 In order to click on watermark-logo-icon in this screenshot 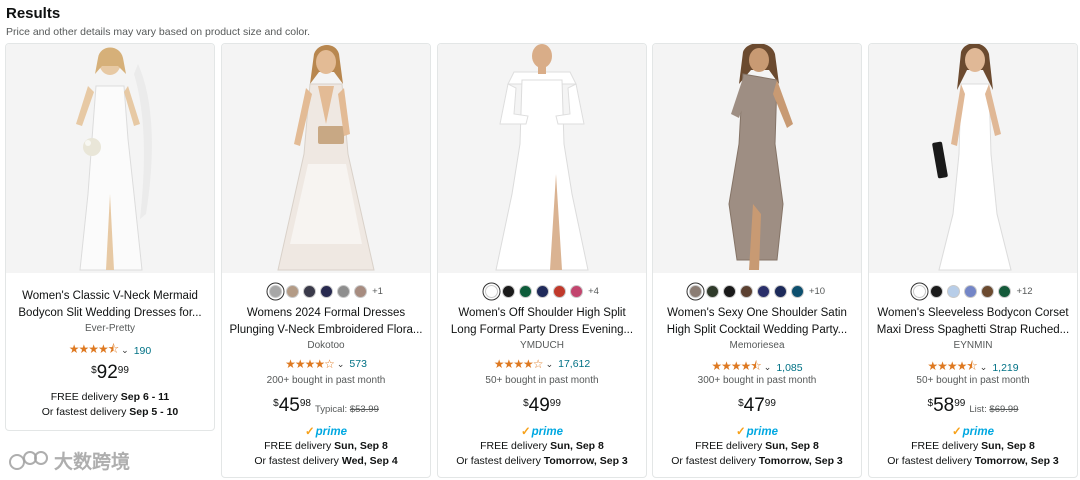, I will do `click(29, 461)`.